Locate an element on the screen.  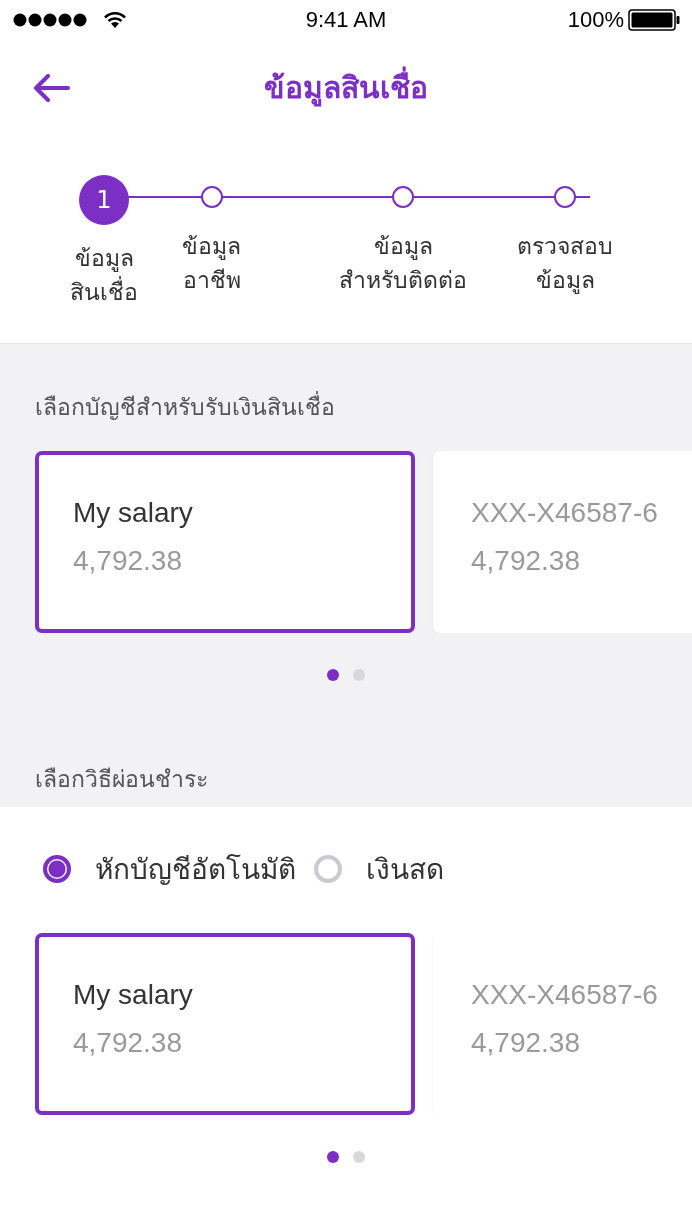
step-label: อาชีพ is located at coordinates (211, 280).